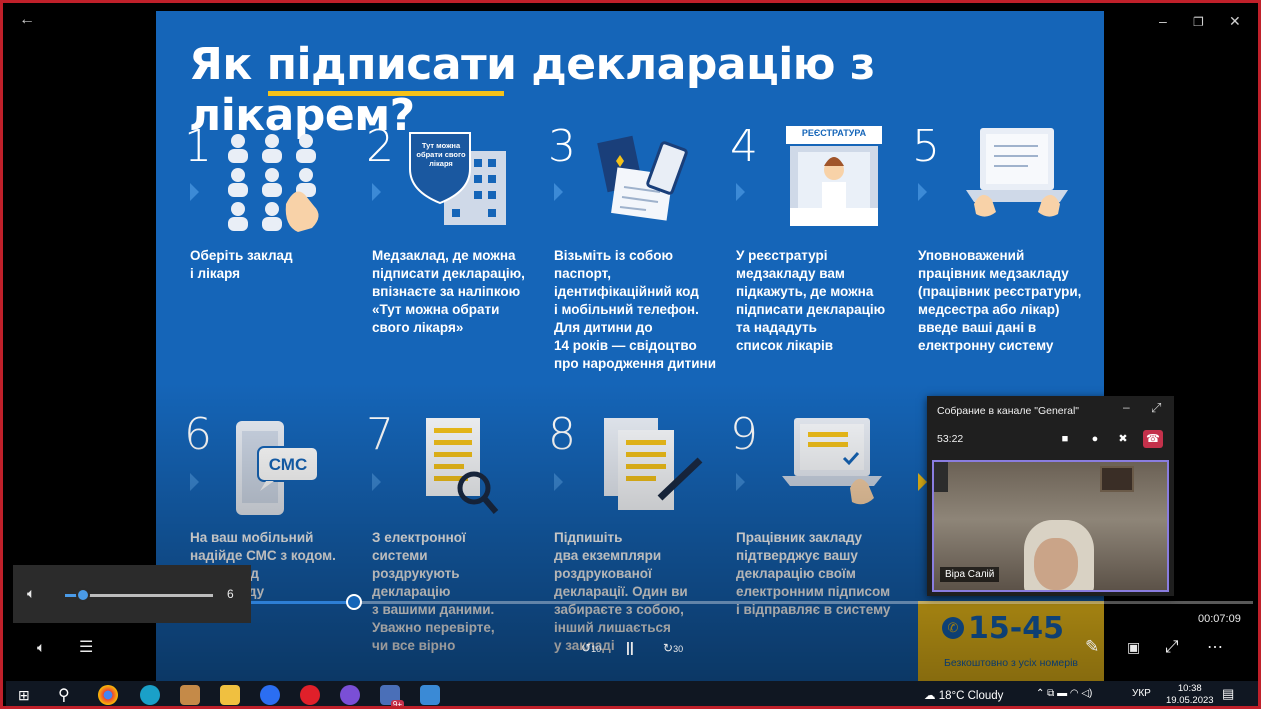 Image resolution: width=1261 pixels, height=709 pixels. Describe the element at coordinates (1011, 663) in the screenshot. I see `hotline-note: Безкоштовно з усіх номерів` at that location.